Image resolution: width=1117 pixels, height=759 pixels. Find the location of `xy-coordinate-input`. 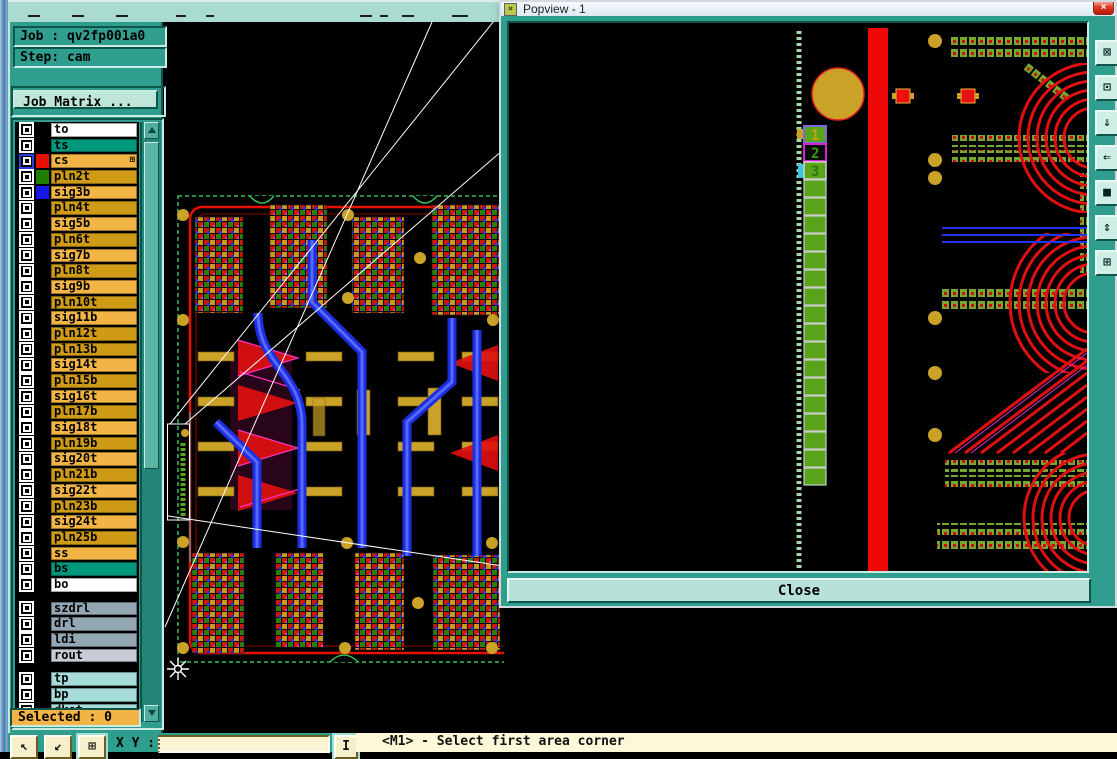

xy-coordinate-input is located at coordinates (244, 744).